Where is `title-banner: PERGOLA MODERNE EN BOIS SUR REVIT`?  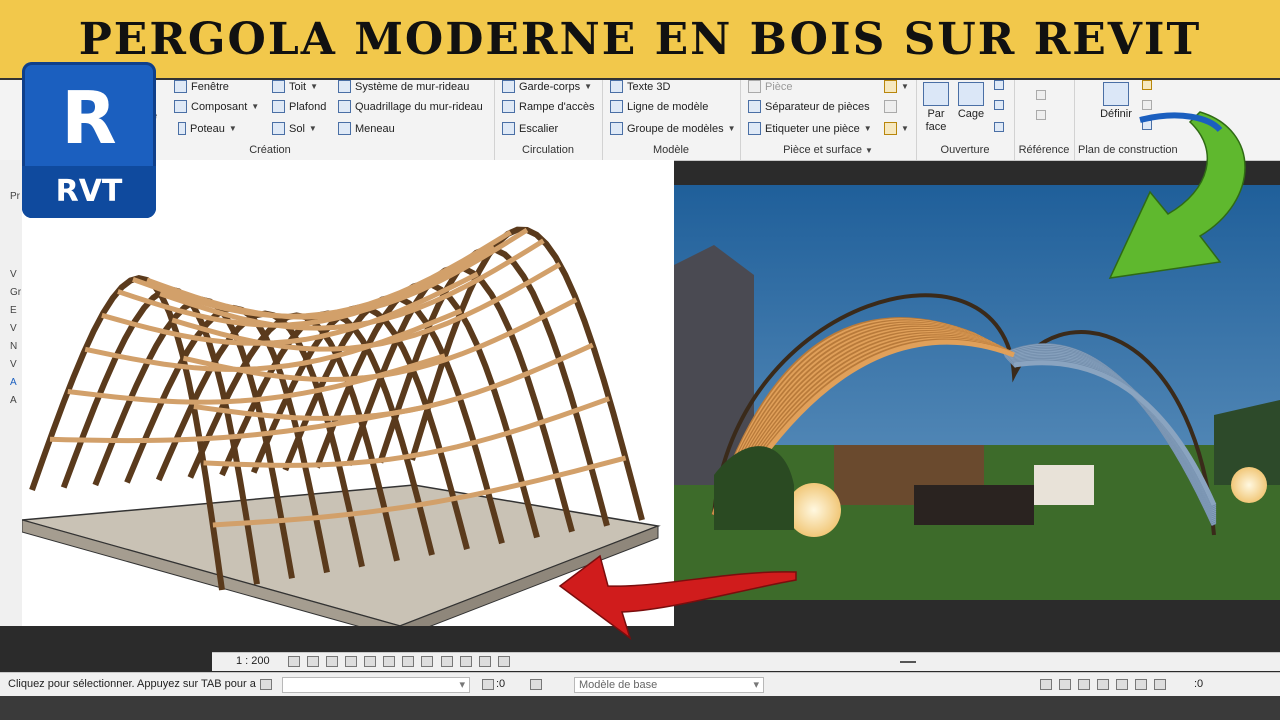 title-banner: PERGOLA MODERNE EN BOIS SUR REVIT is located at coordinates (640, 40).